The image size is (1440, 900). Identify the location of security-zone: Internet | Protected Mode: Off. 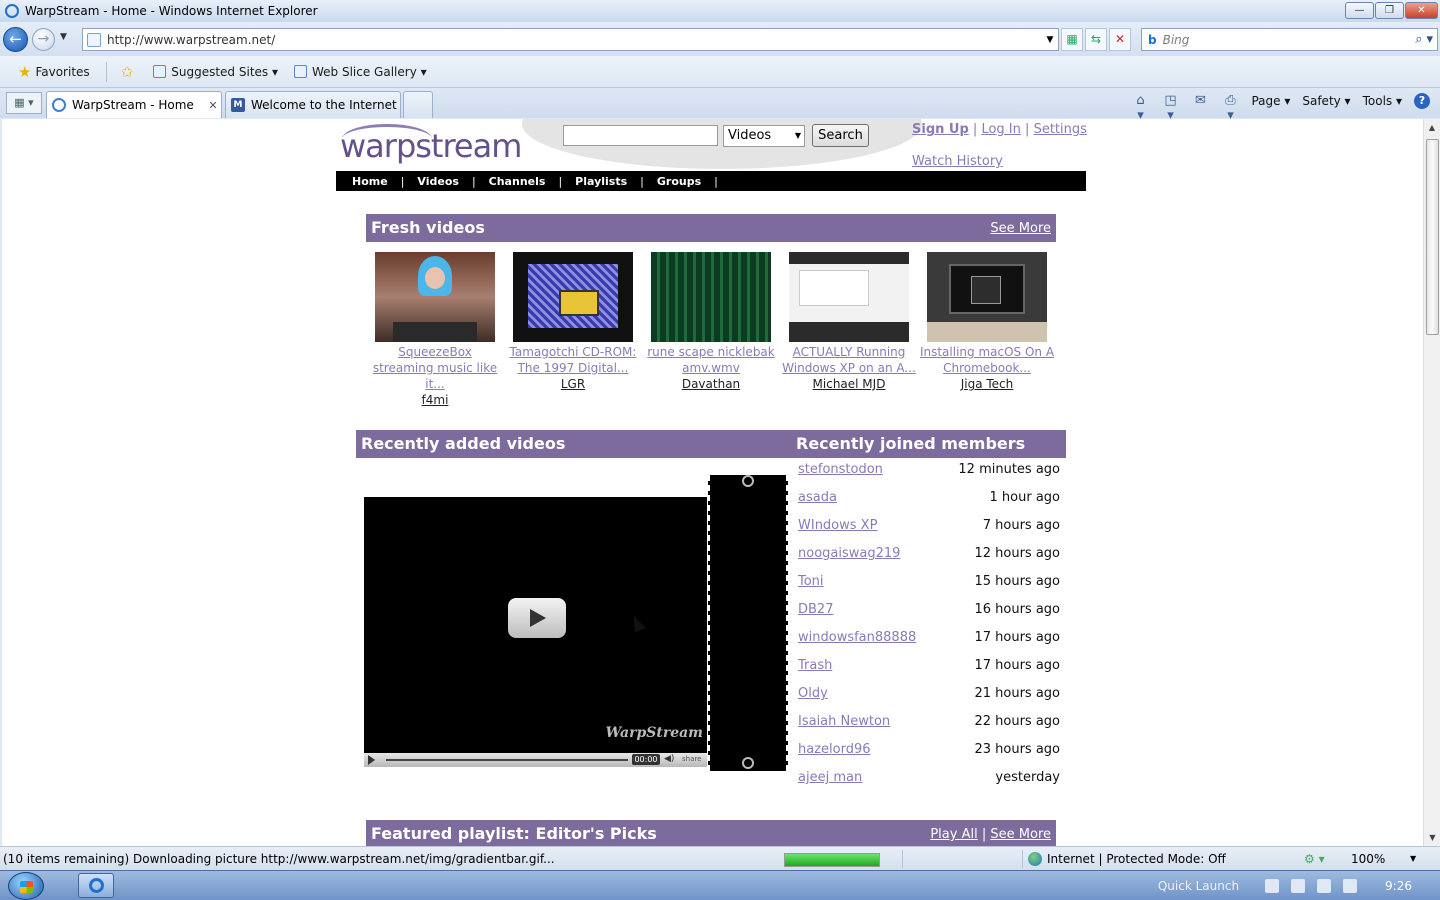
(1127, 859).